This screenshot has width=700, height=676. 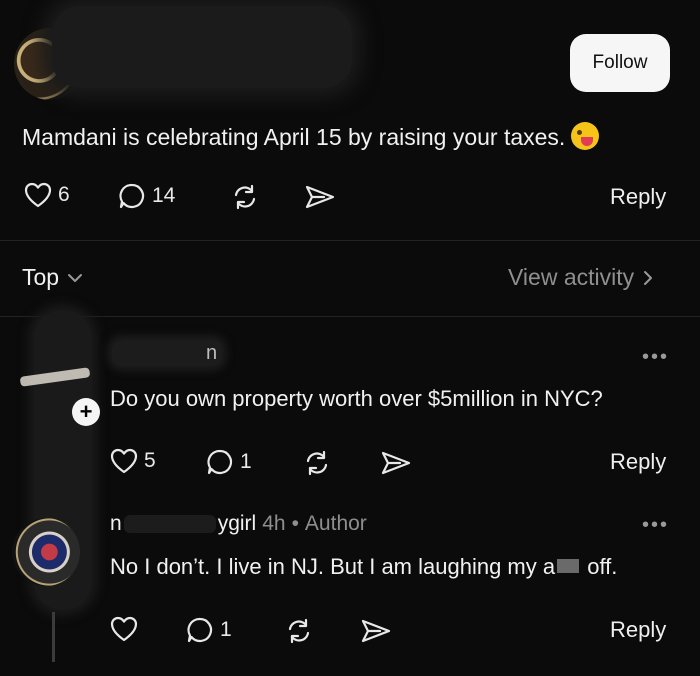 What do you see at coordinates (246, 461) in the screenshot?
I see `comment-comment-count: 1` at bounding box center [246, 461].